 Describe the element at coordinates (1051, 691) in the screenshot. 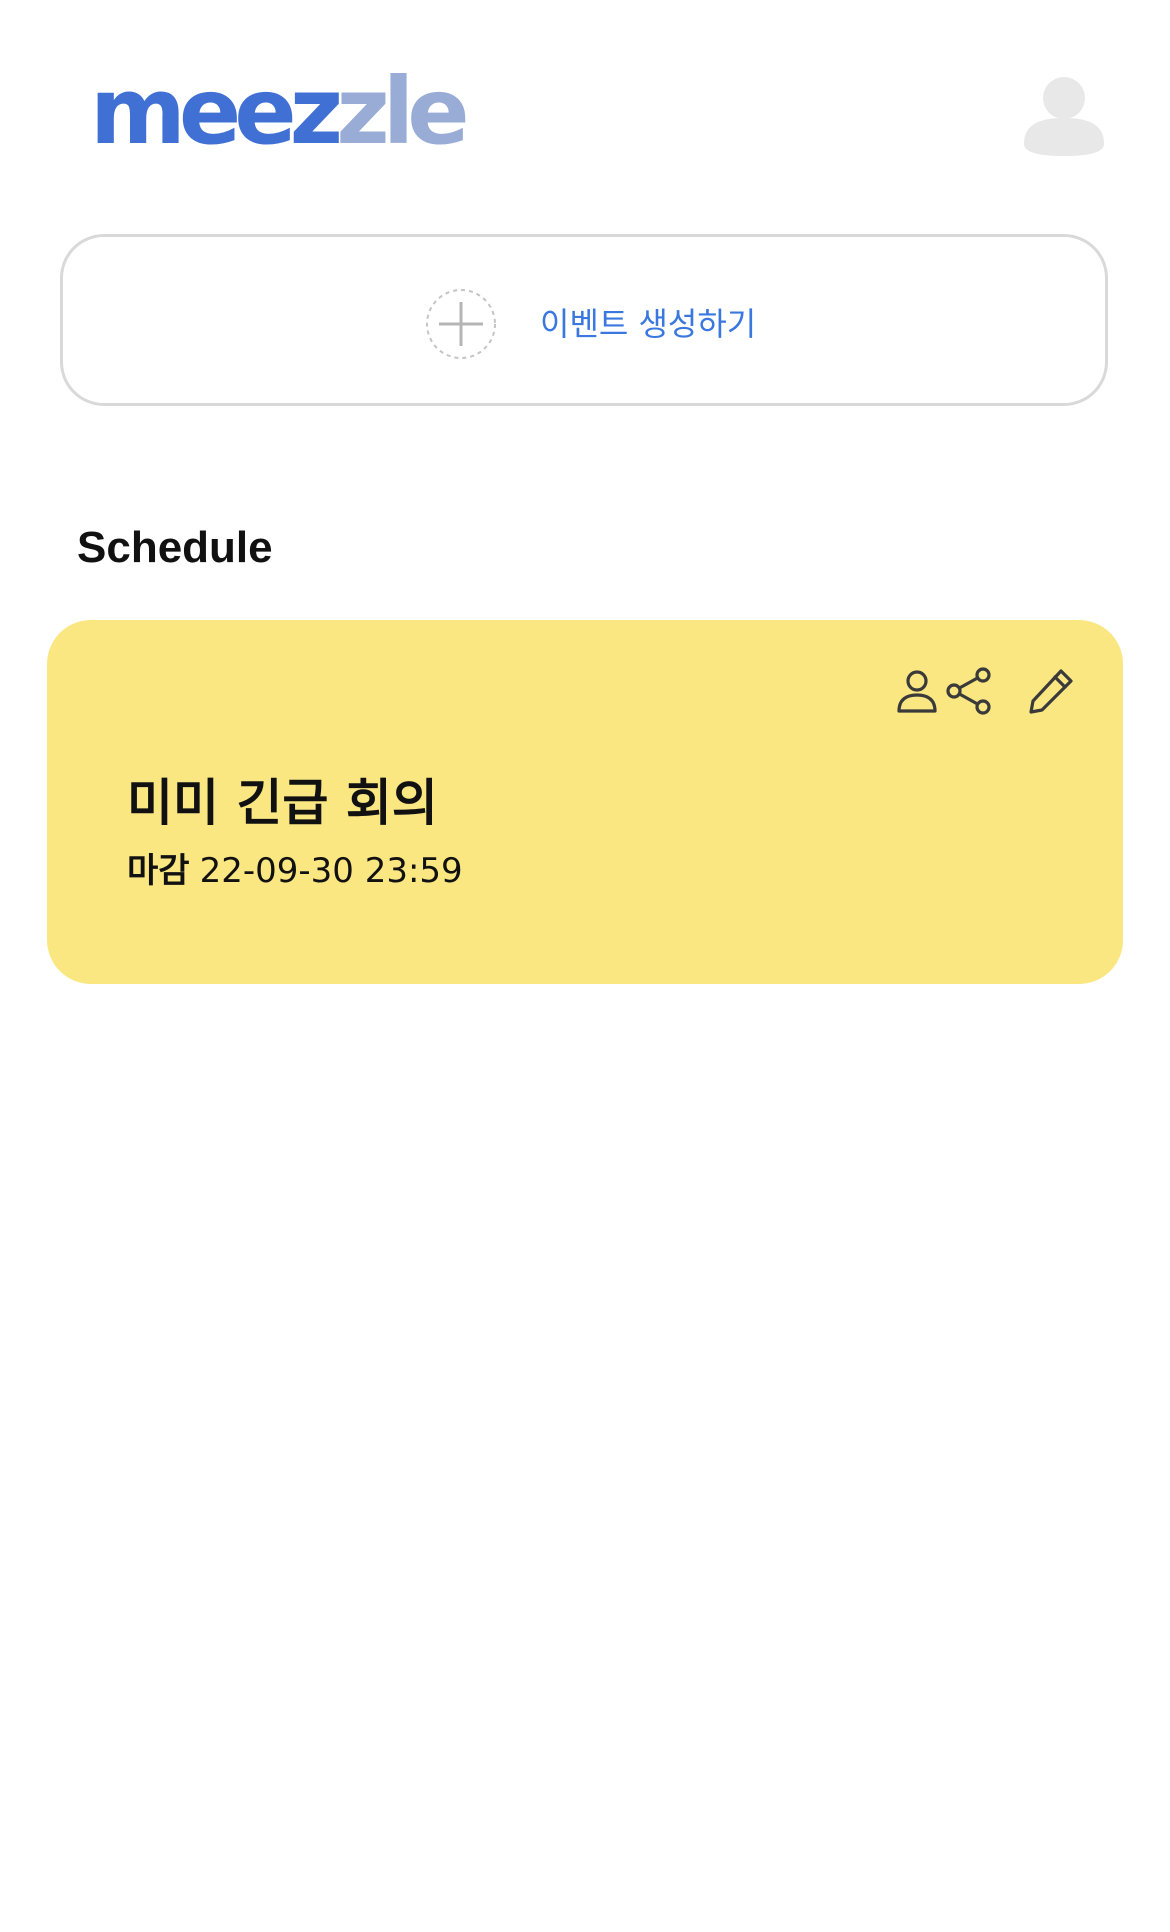

I see `pencil-icon` at that location.